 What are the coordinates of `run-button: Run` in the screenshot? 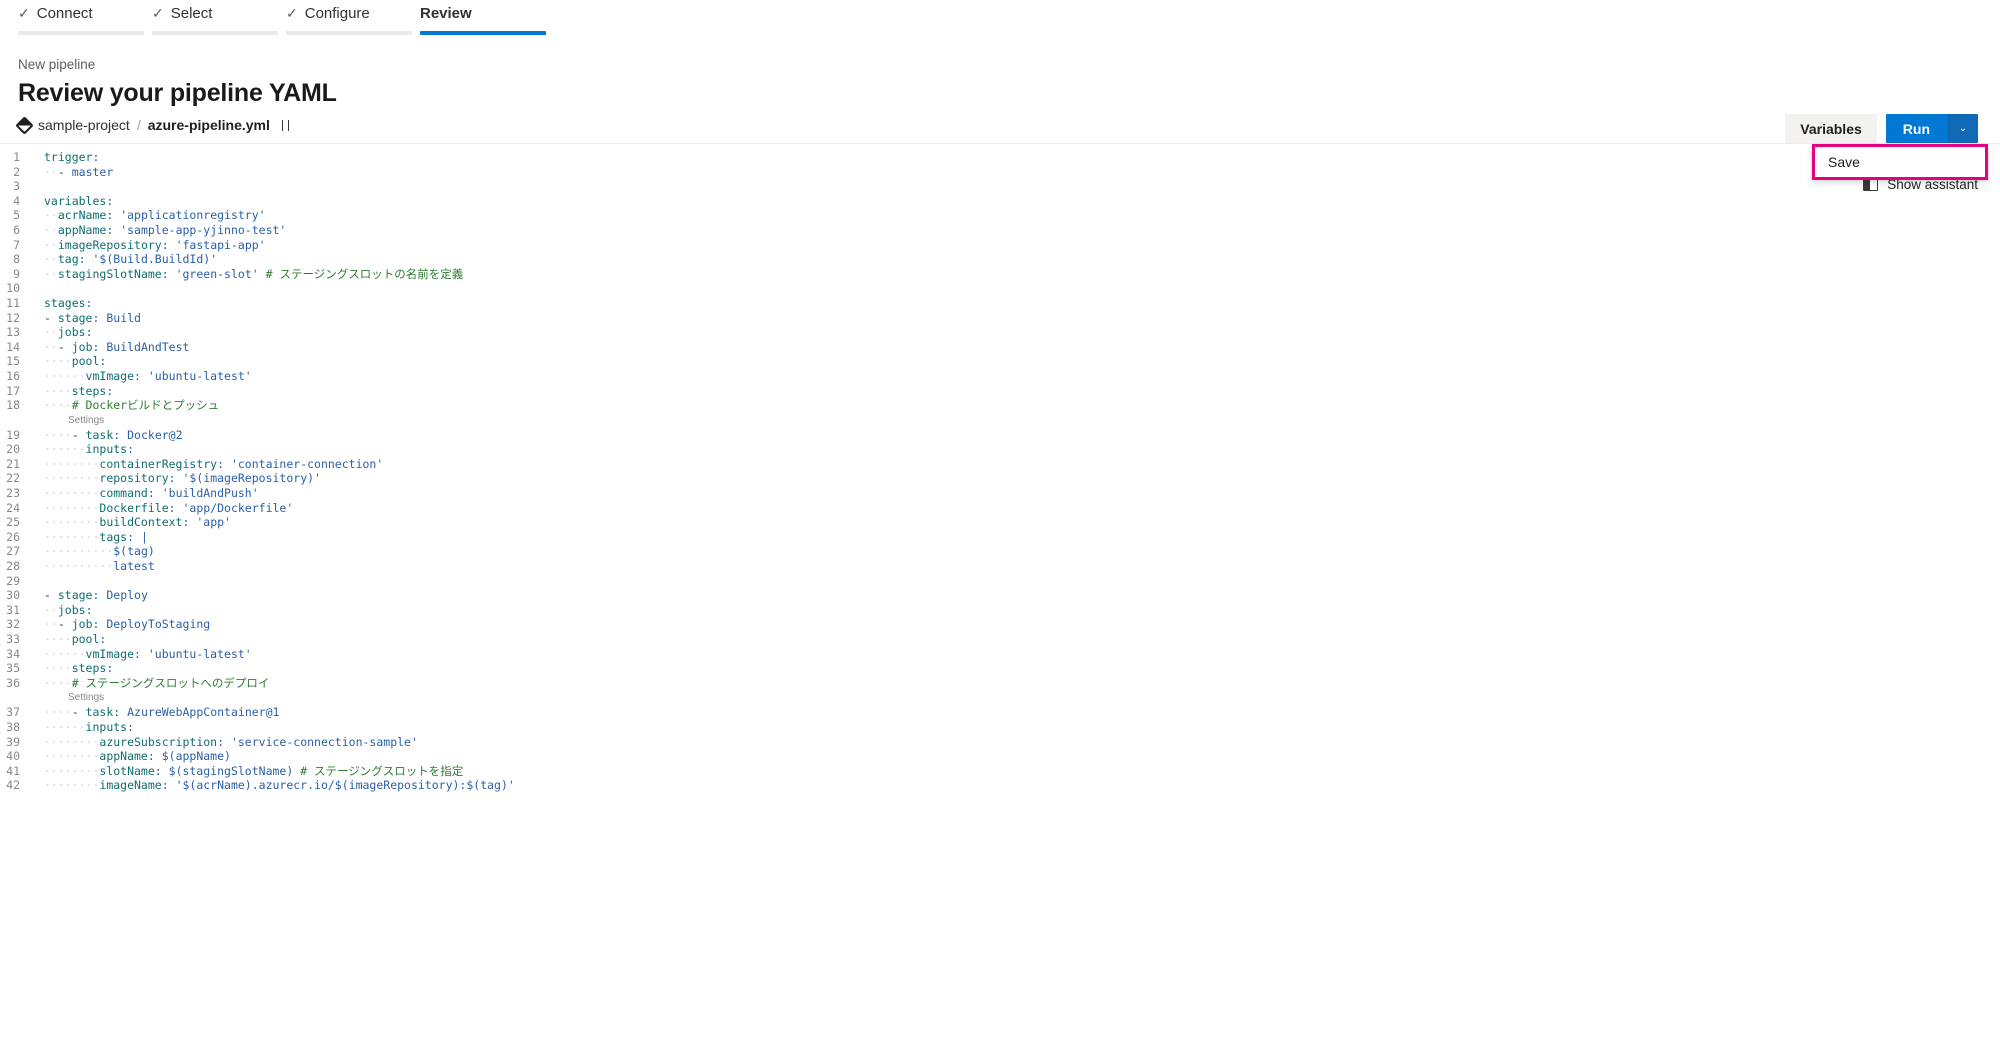 It's located at (1916, 128).